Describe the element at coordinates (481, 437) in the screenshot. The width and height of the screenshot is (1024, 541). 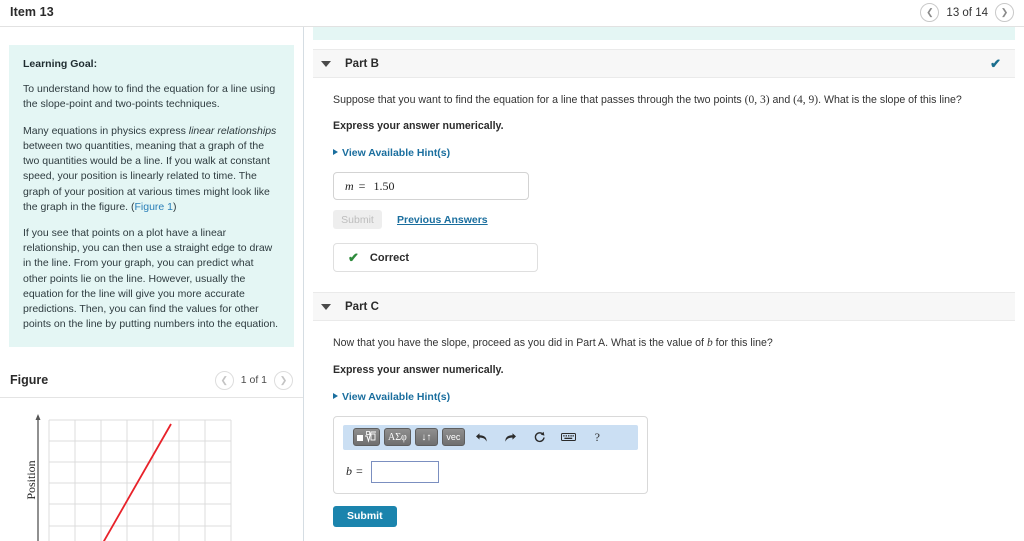
I see `undo-icon` at that location.